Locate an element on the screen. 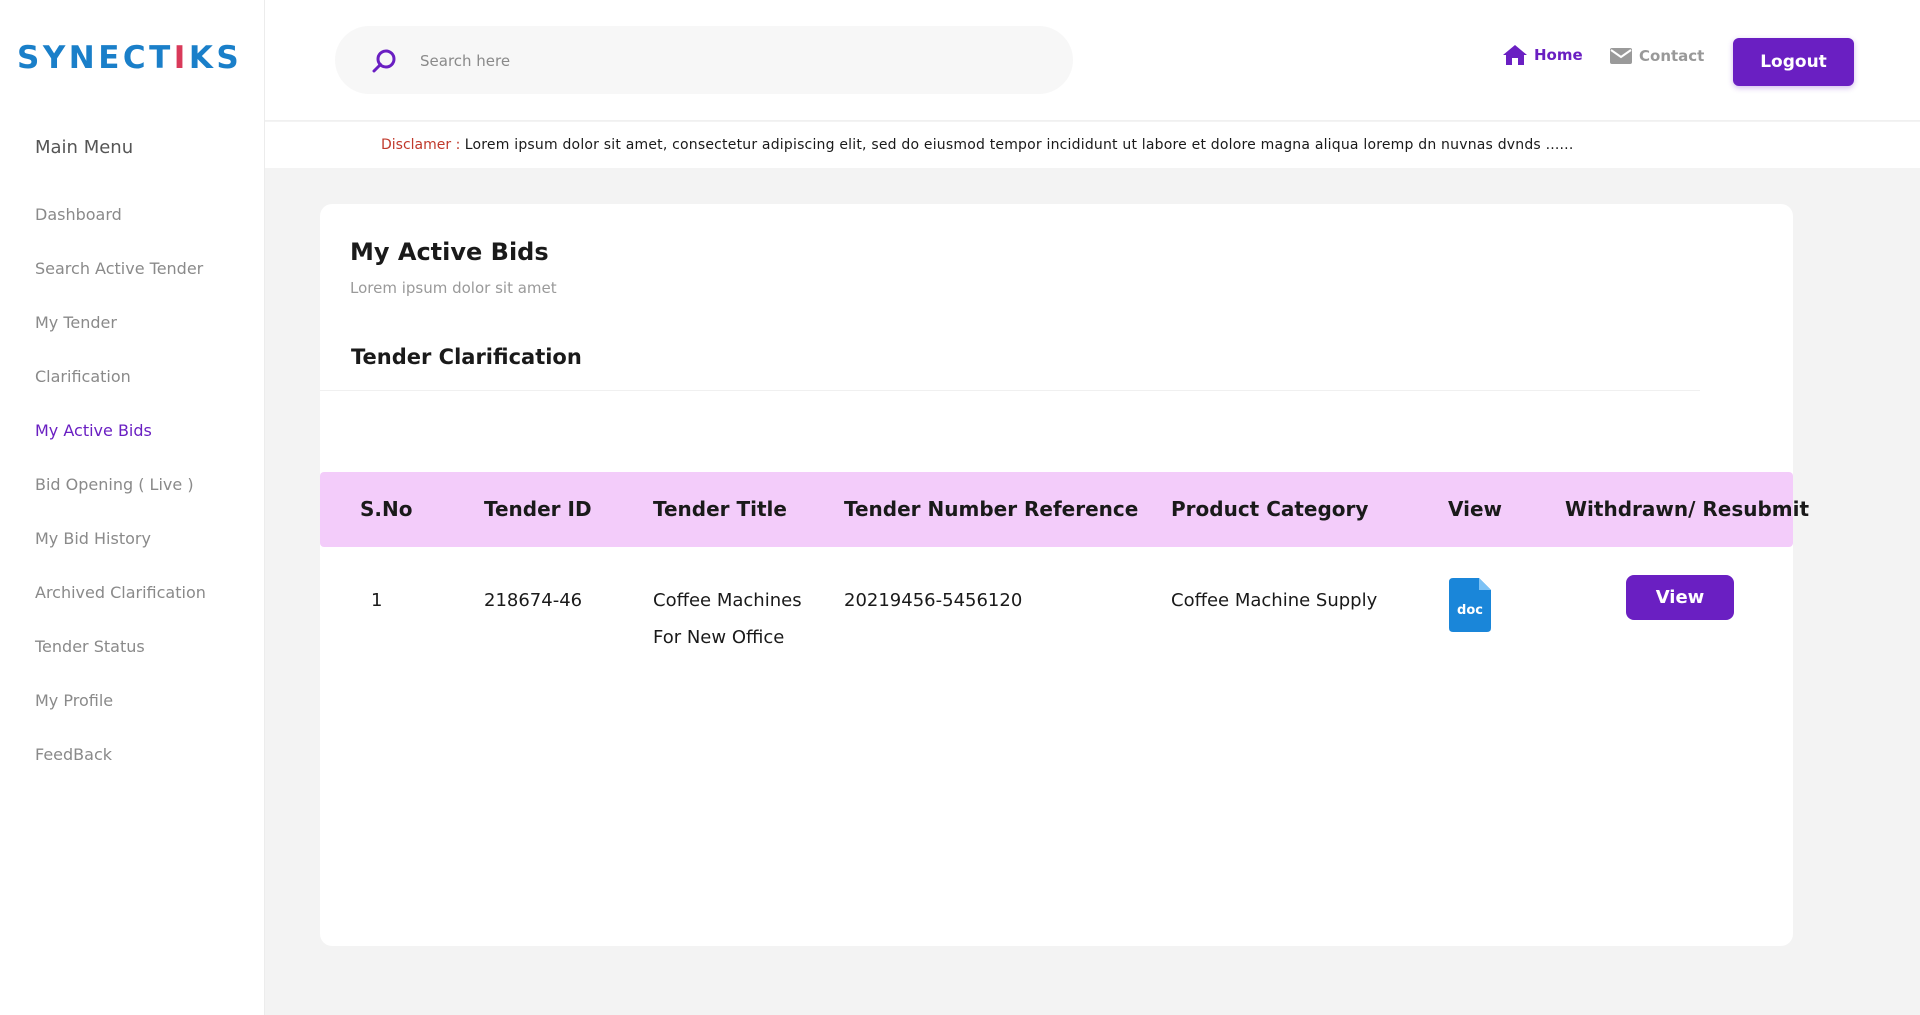 The image size is (1920, 1015). sidebar-item-my-tender: My Tender is located at coordinates (120, 335).